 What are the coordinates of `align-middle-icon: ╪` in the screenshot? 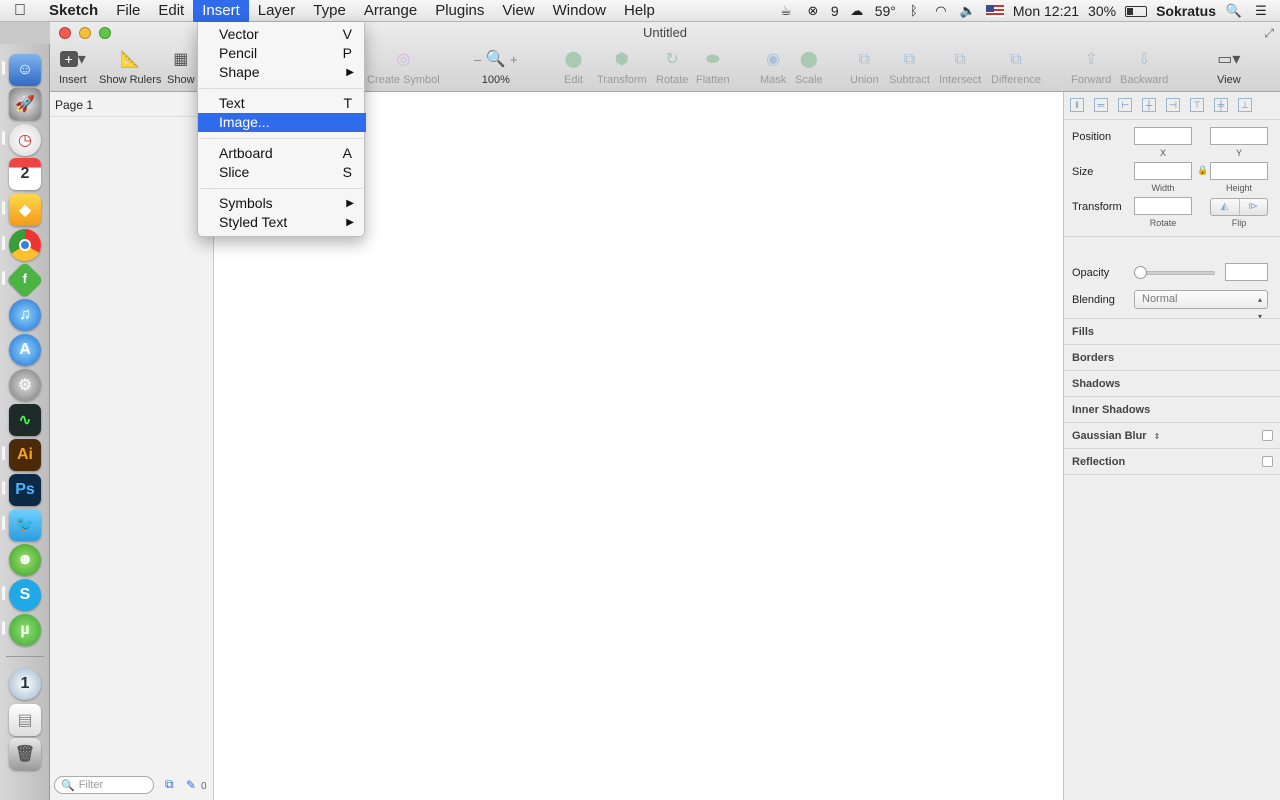 It's located at (1221, 105).